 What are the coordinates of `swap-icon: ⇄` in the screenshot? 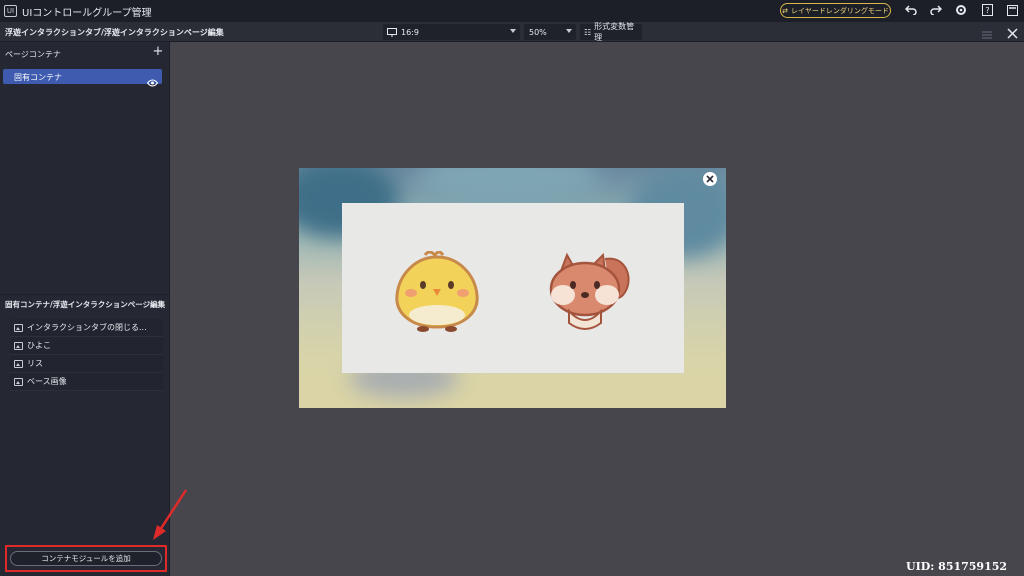 It's located at (785, 10).